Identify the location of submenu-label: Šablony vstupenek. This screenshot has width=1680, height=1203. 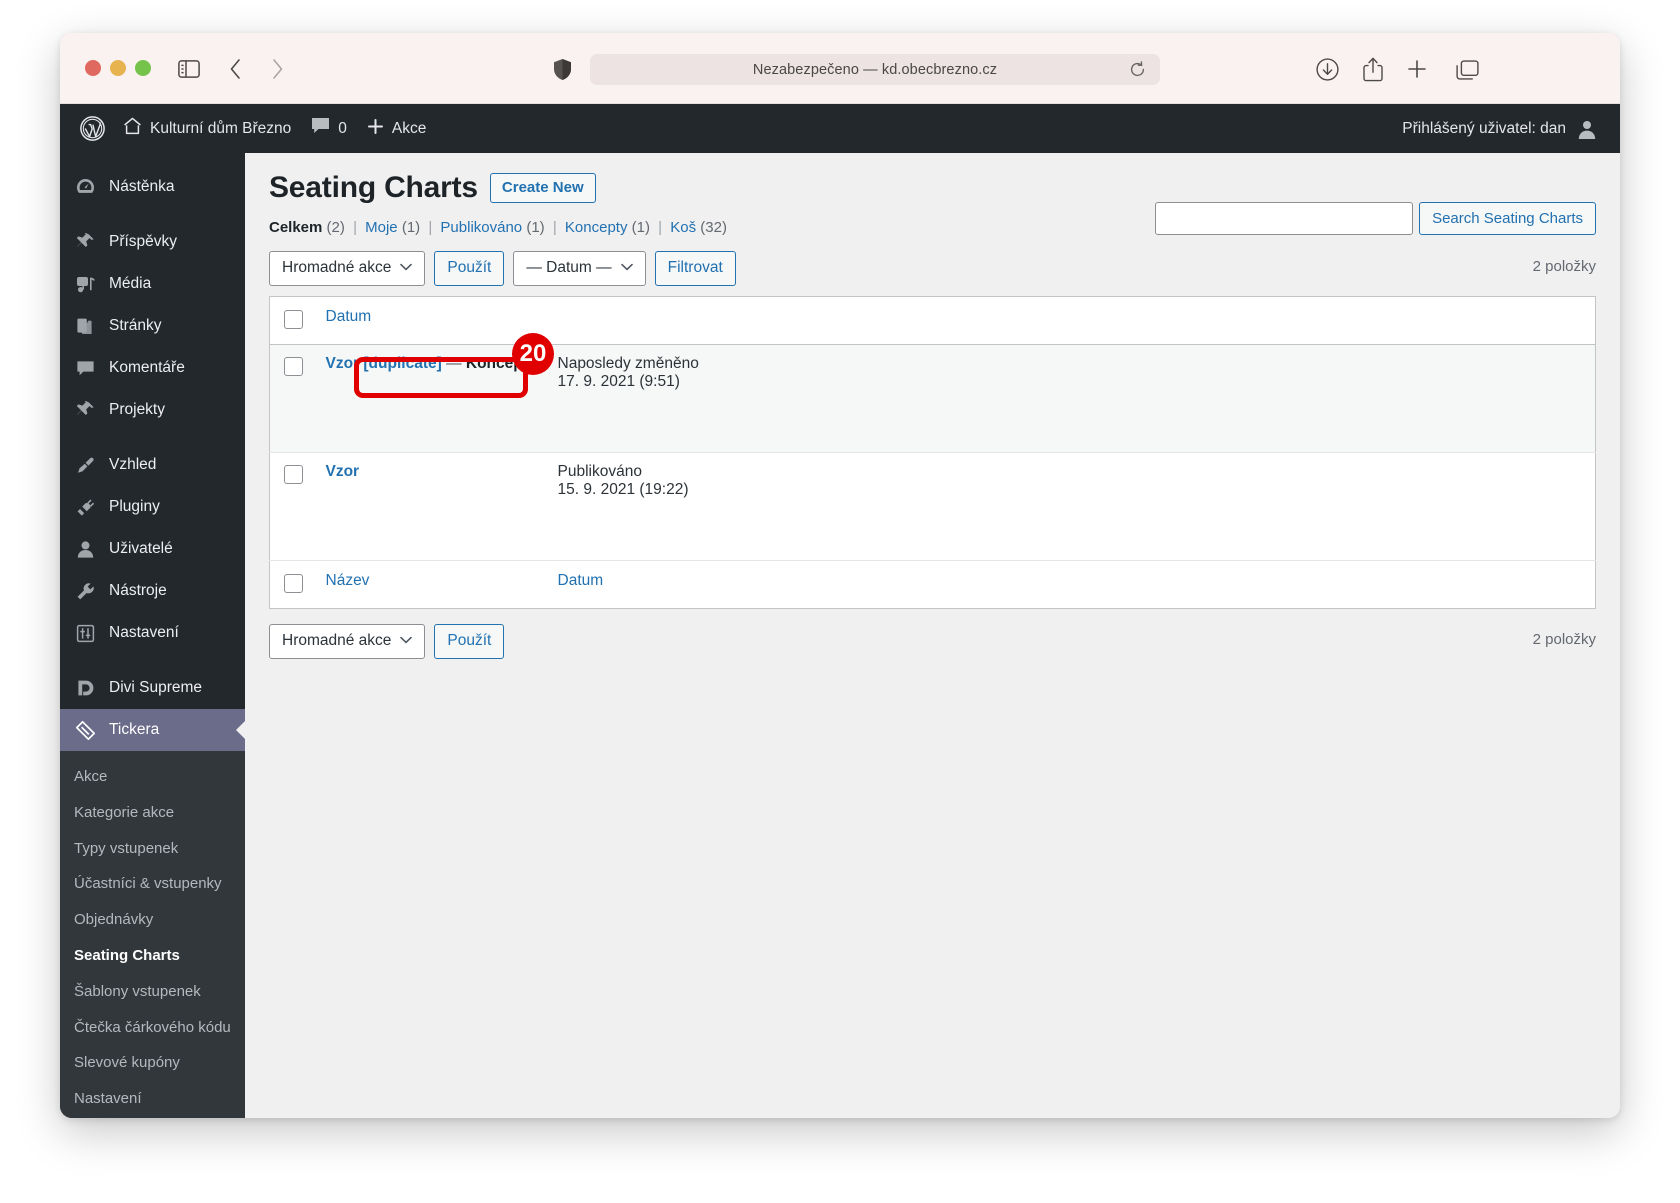
(137, 991).